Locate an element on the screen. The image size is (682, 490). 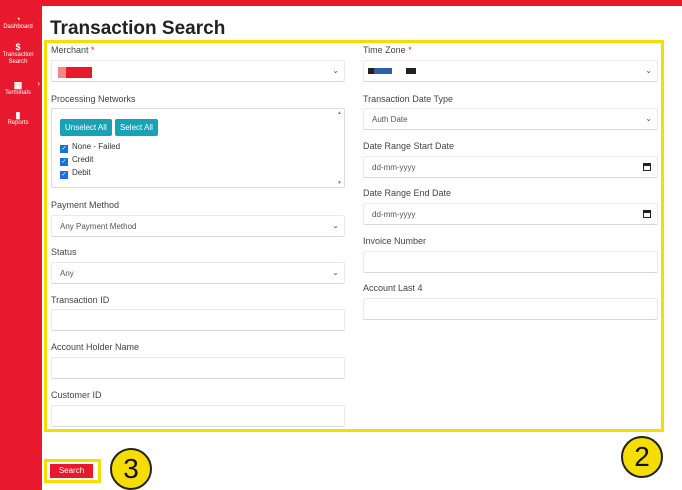
sidebar-item-label: Terminals is located at coordinates (18, 93).